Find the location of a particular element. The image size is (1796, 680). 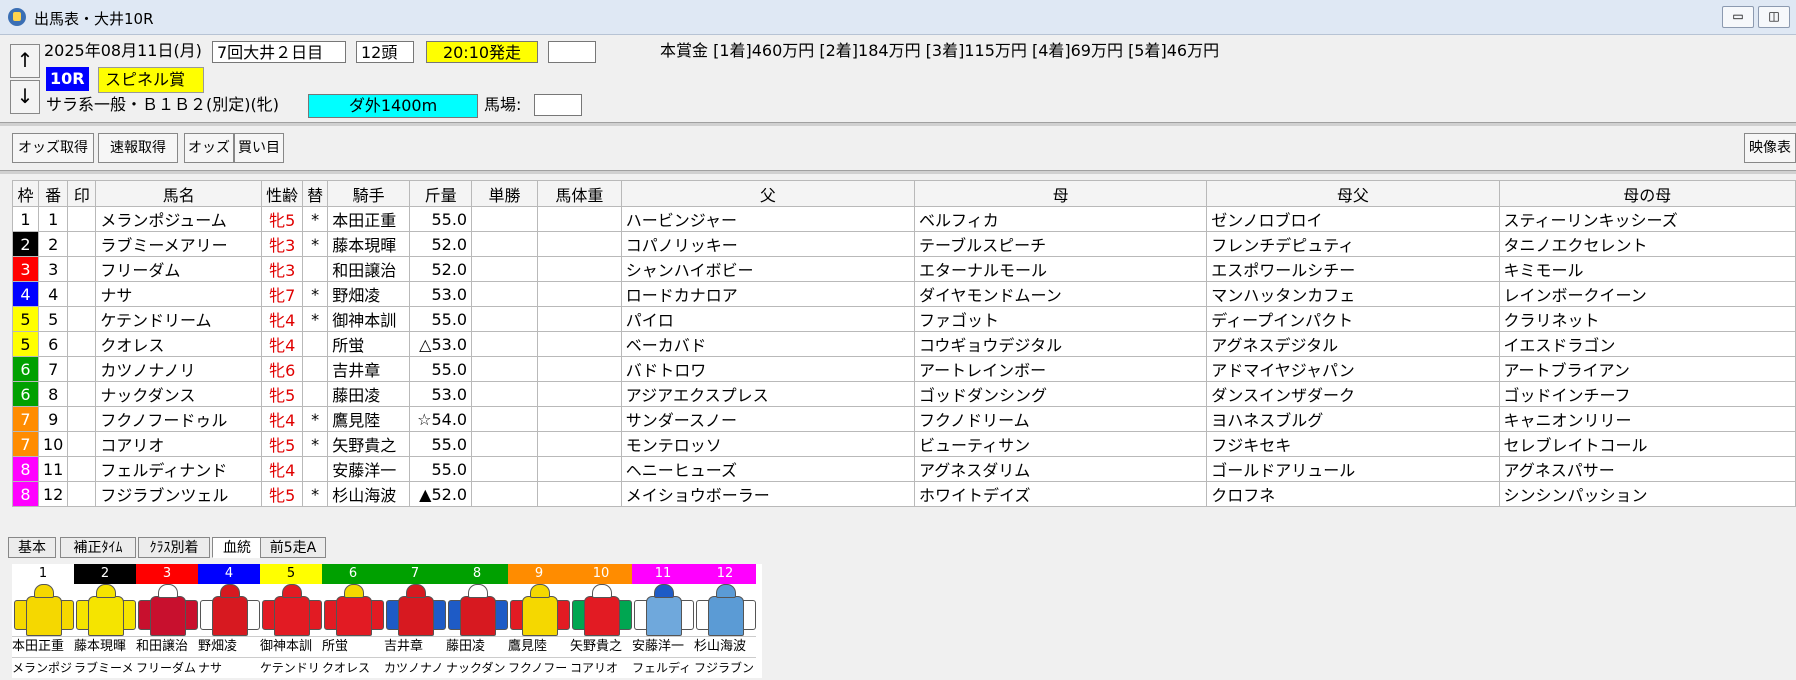

silk-column: 5 御神本訓 ケテンドリ is located at coordinates (291, 621).